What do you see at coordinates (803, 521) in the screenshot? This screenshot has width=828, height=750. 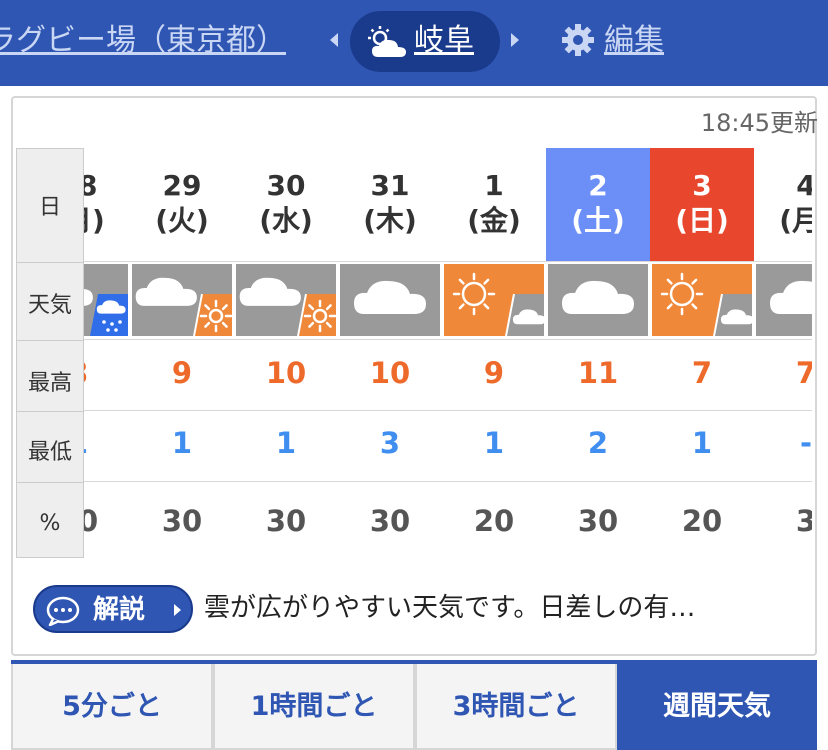 I see `precip-chance: 3` at bounding box center [803, 521].